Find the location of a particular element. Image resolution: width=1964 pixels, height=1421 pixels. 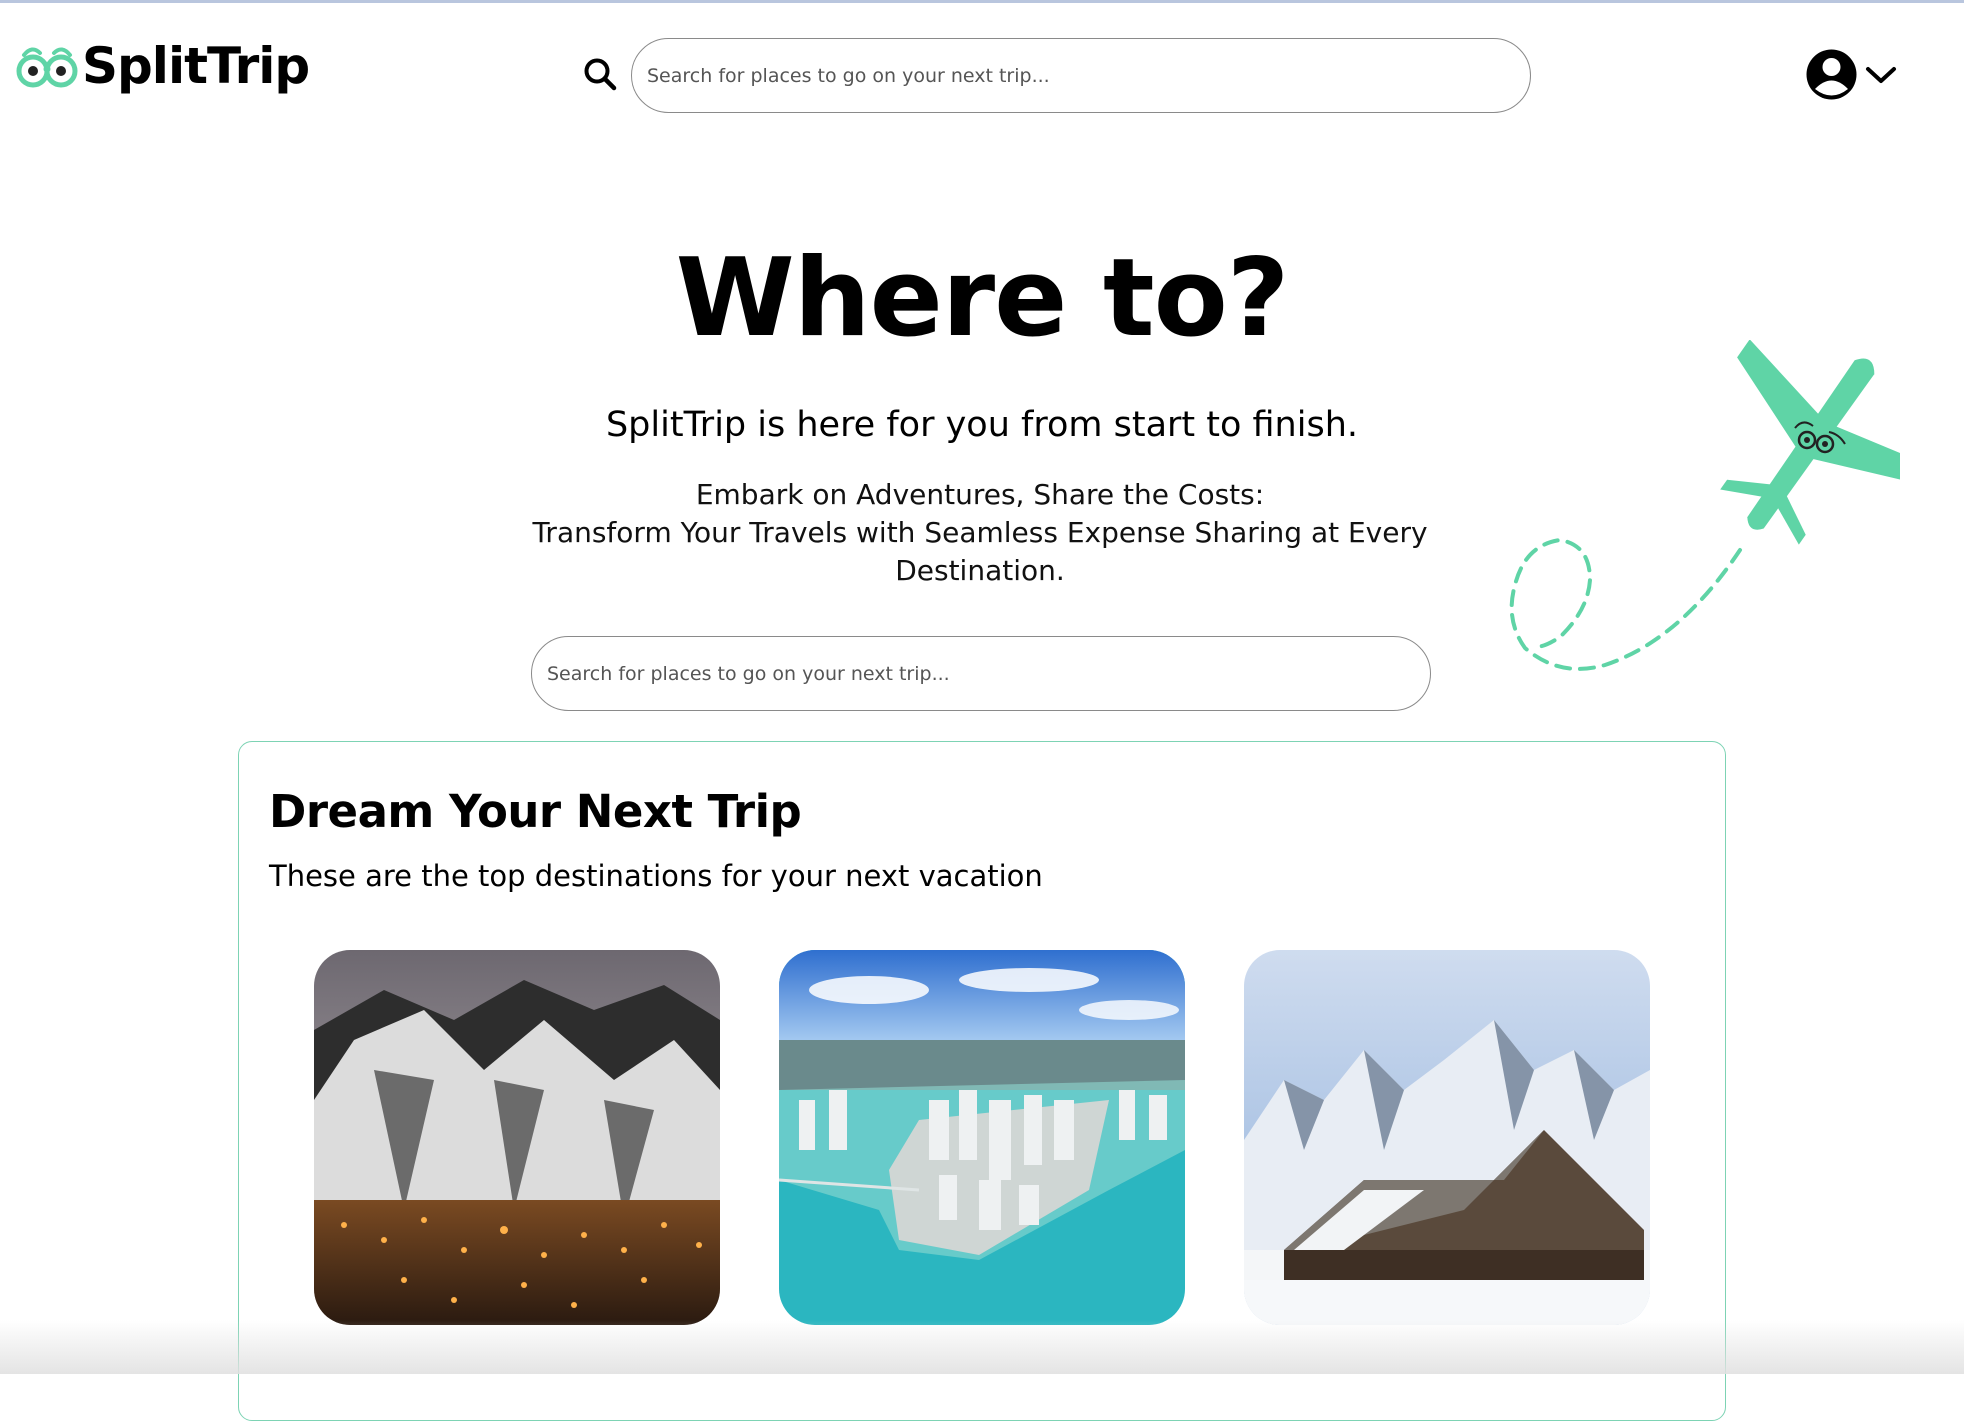

hero-description-line-1: Embark on Adventures, Share the Costs: is located at coordinates (980, 494).